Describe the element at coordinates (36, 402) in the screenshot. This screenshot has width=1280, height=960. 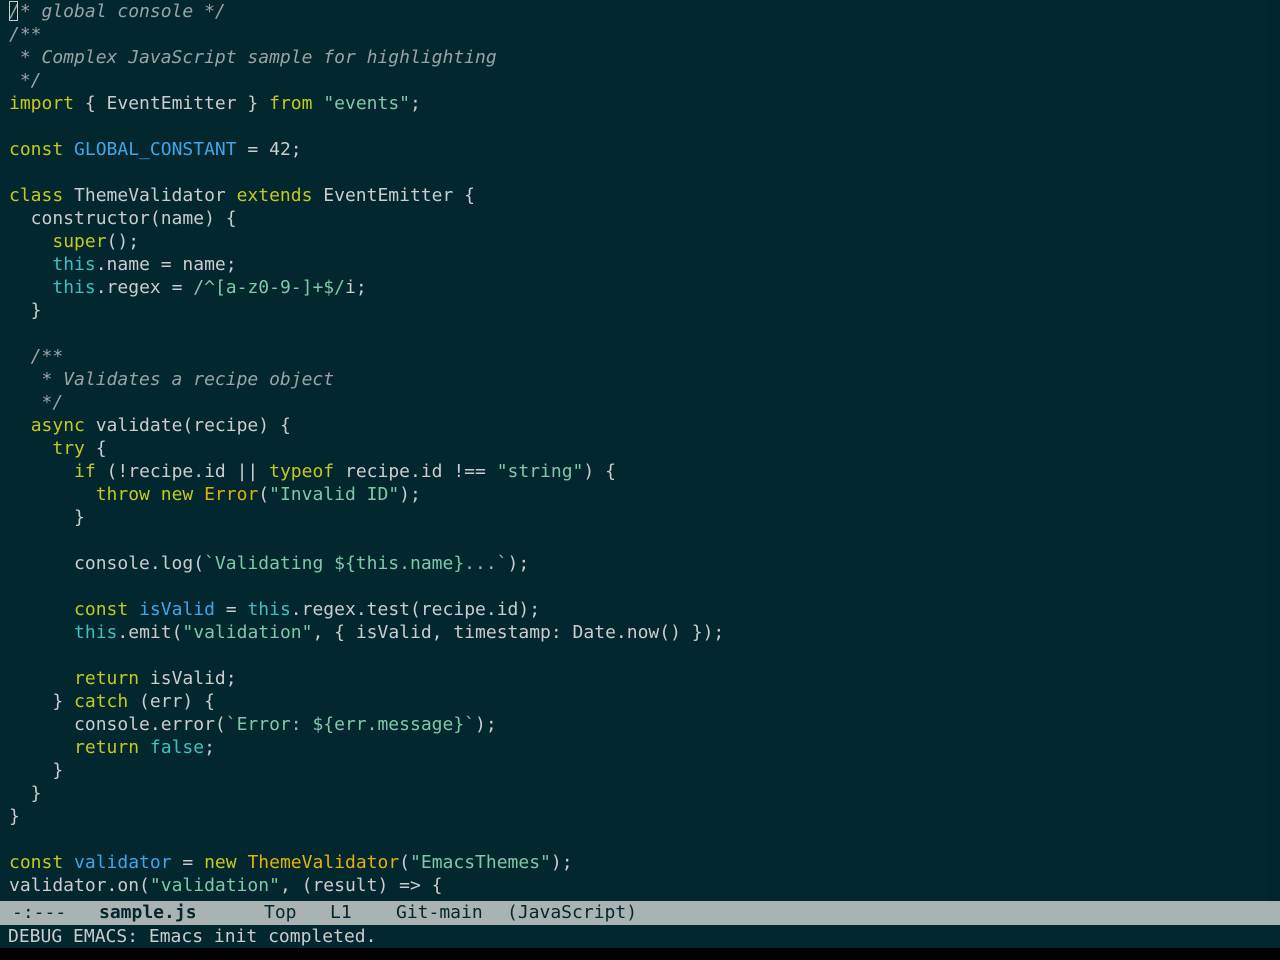
I see `code-token: */` at that location.